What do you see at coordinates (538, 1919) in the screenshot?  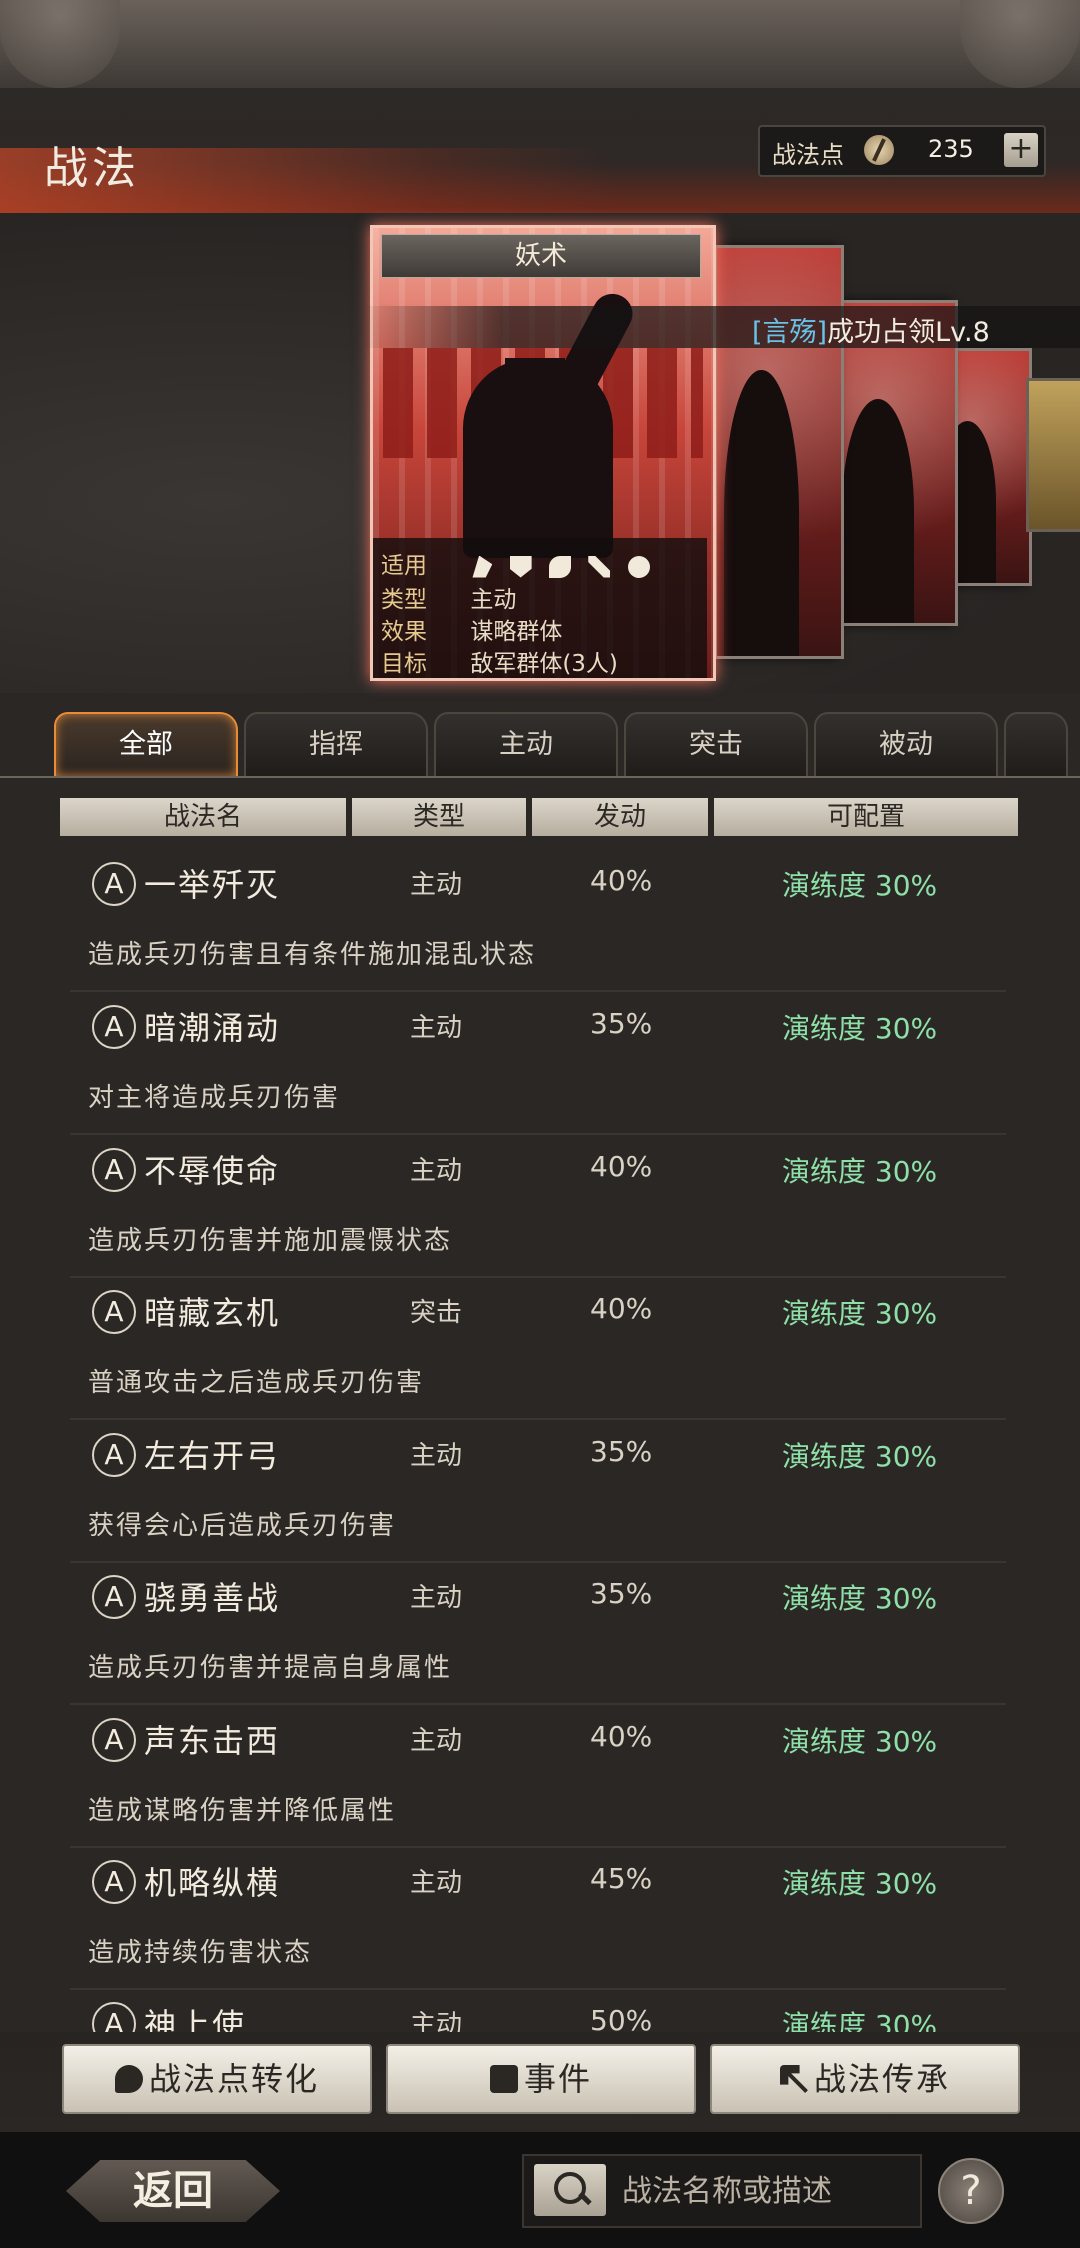 I see `skill-row: A 机略纵横 主动 45% 演练度 30% 造成持续伤害状态` at bounding box center [538, 1919].